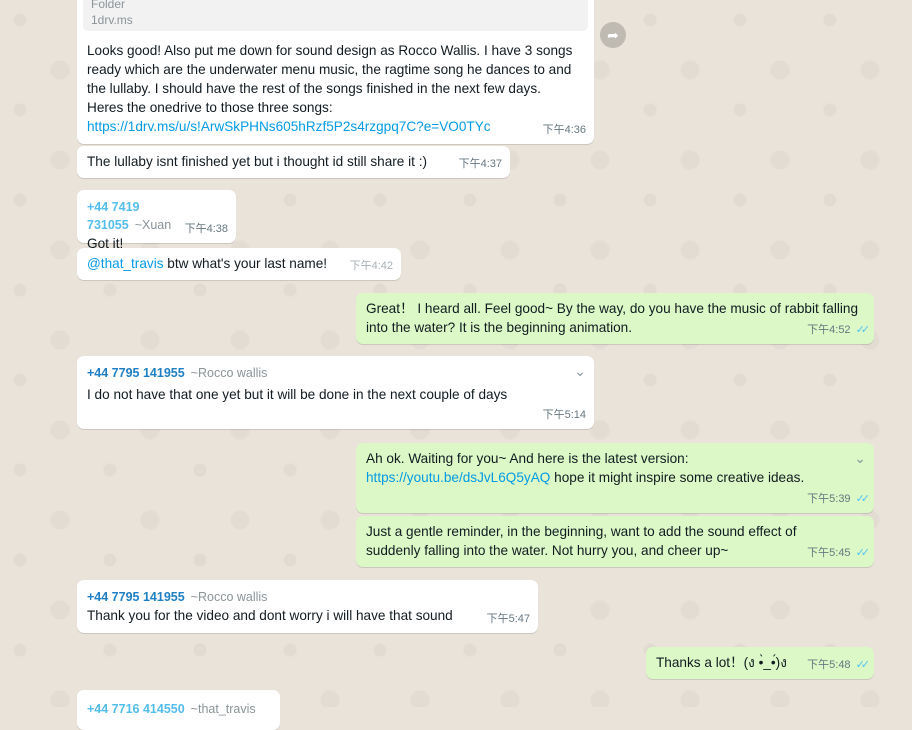 Image resolution: width=912 pixels, height=730 pixels. I want to click on message-time: 下午5:47, so click(508, 619).